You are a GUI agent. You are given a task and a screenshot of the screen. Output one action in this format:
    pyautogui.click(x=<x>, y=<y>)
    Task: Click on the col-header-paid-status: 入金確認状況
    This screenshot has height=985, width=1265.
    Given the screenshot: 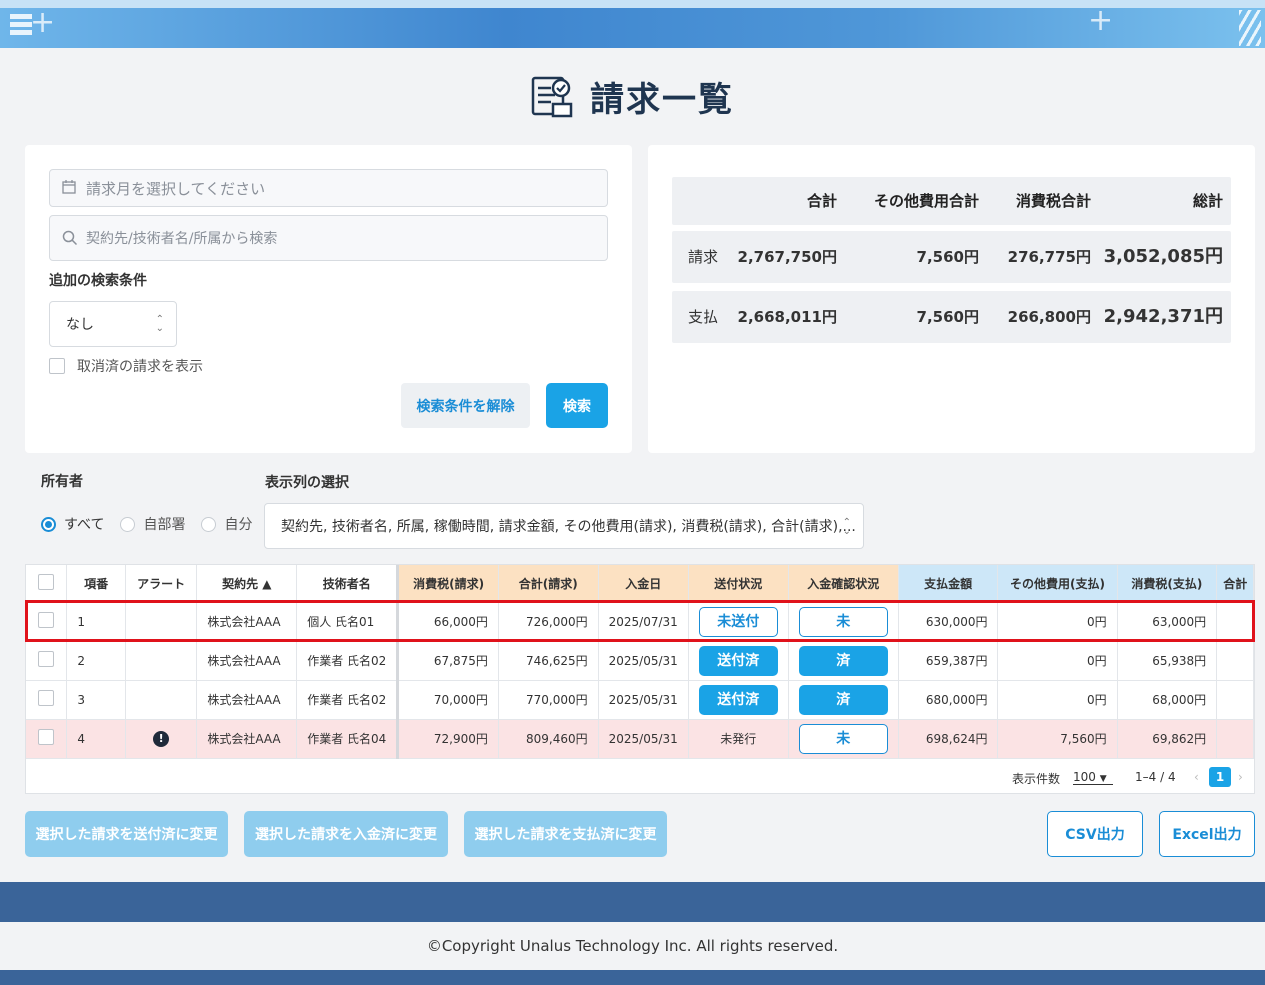 What is the action you would take?
    pyautogui.click(x=843, y=584)
    